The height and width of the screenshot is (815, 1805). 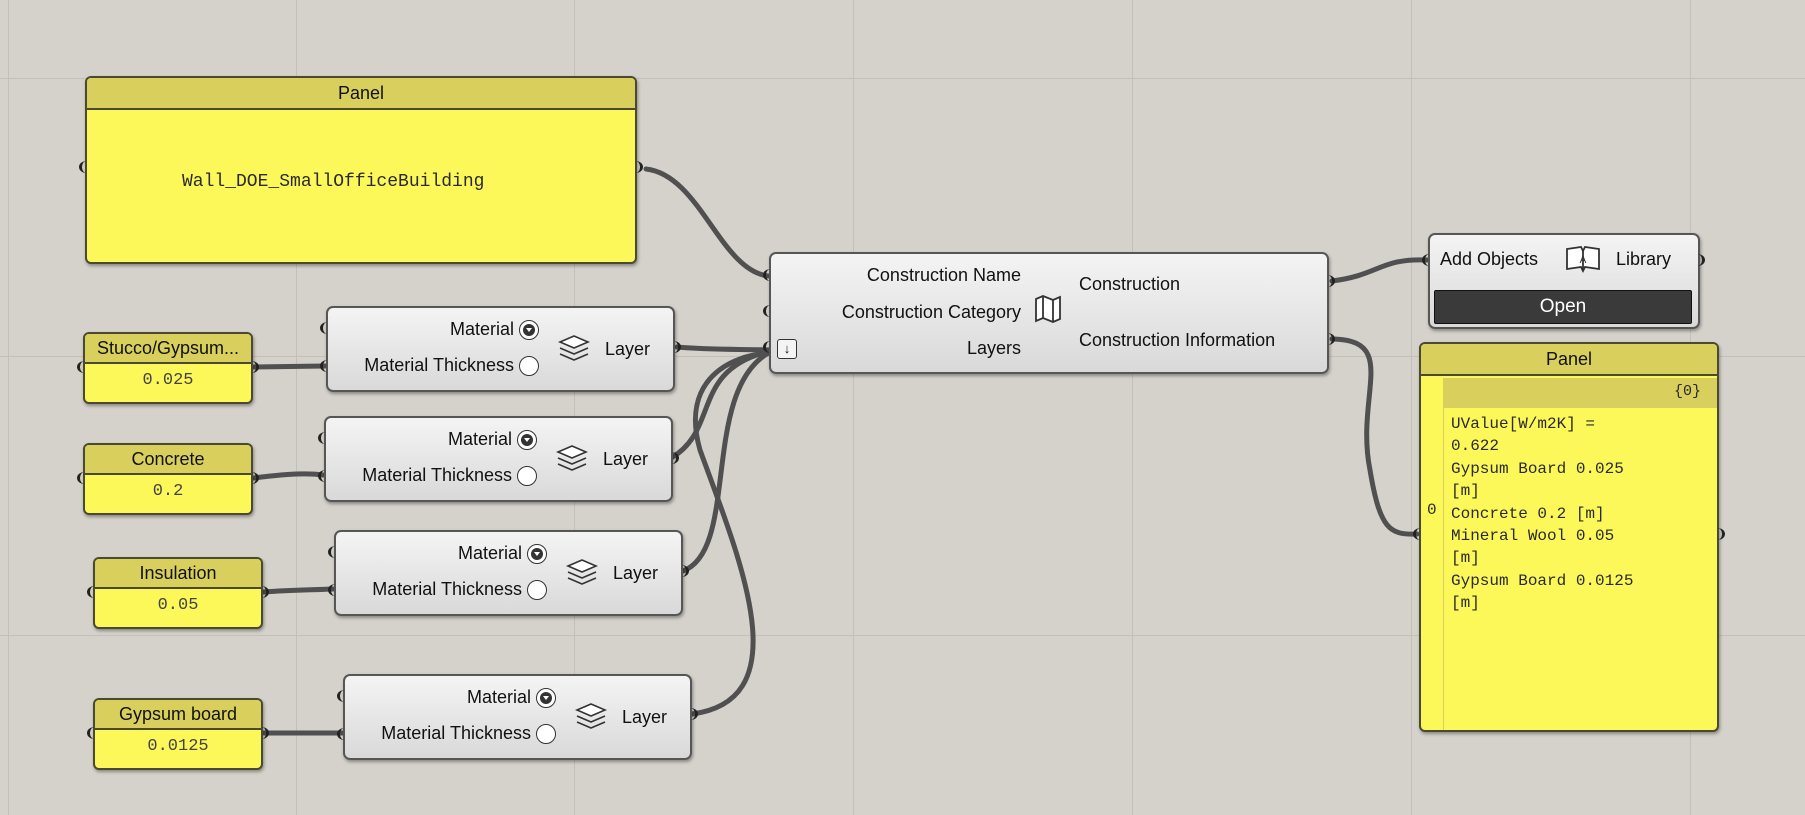 I want to click on material-concrete-param: Concrete 0.2, so click(x=168, y=479).